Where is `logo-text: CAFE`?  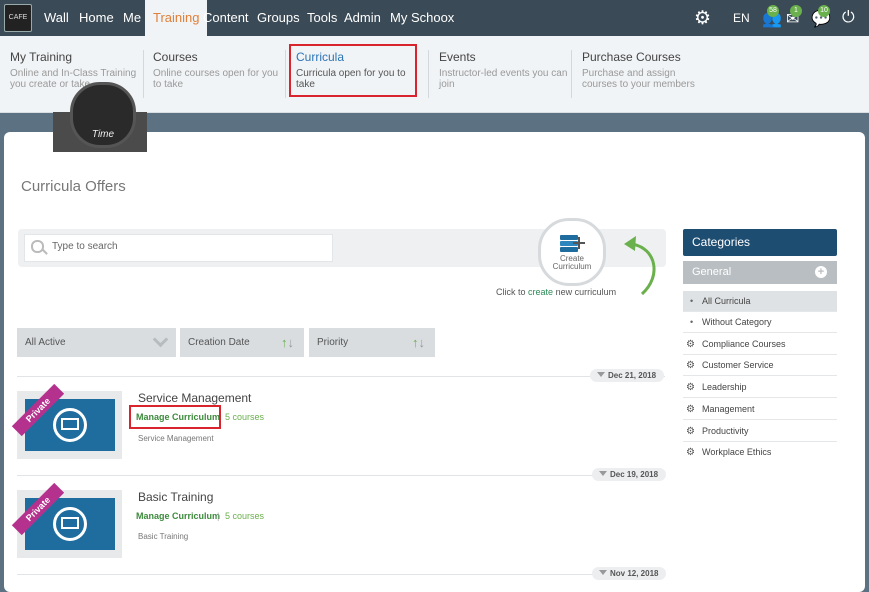 logo-text: CAFE is located at coordinates (18, 17).